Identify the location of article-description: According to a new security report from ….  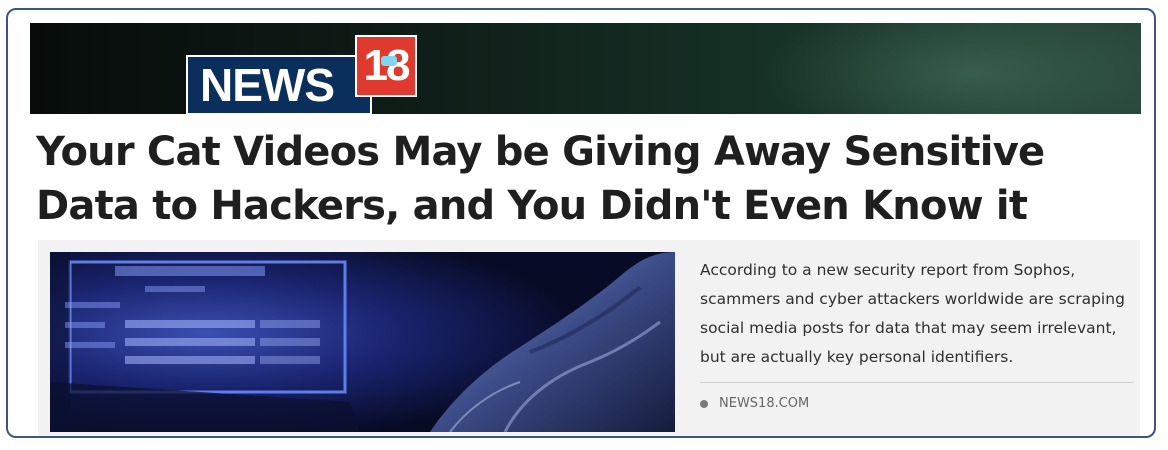
(912, 313).